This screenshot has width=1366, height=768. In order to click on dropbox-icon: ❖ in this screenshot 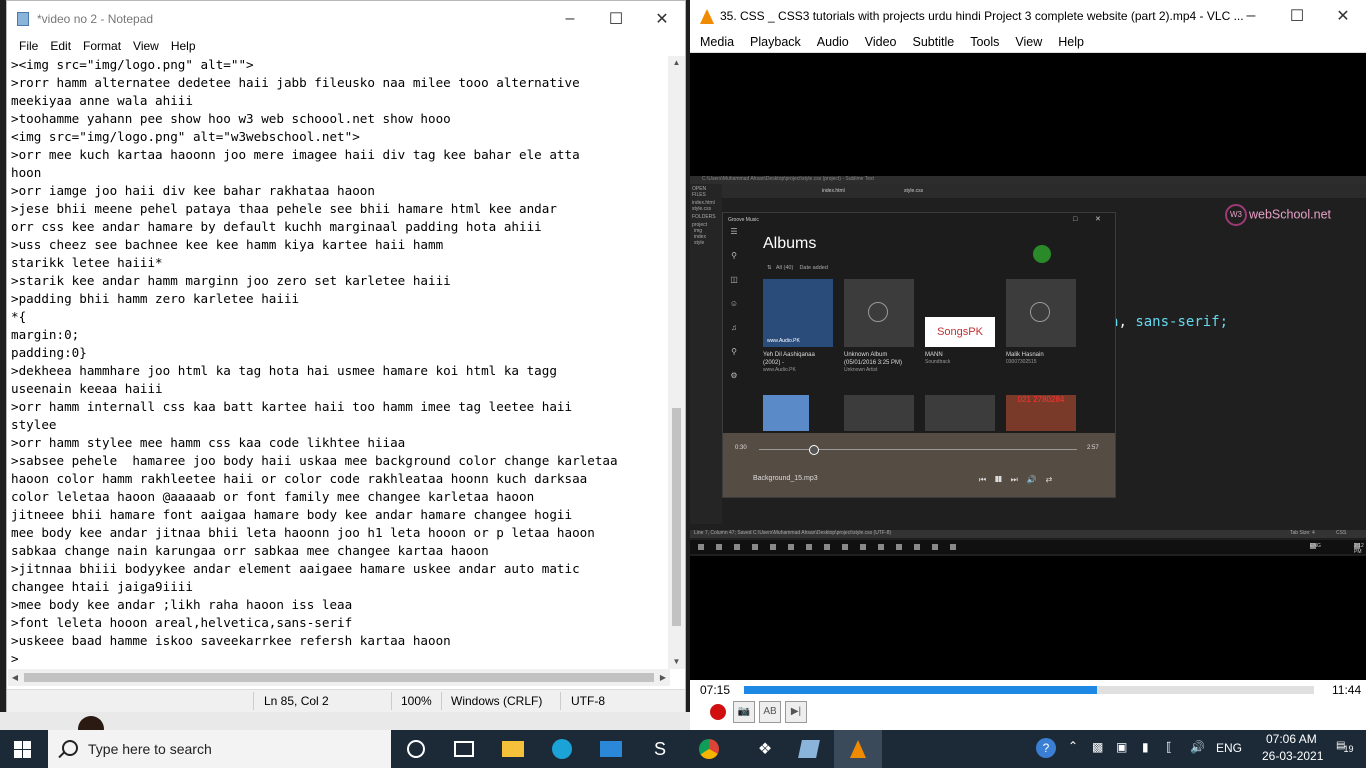, I will do `click(765, 749)`.